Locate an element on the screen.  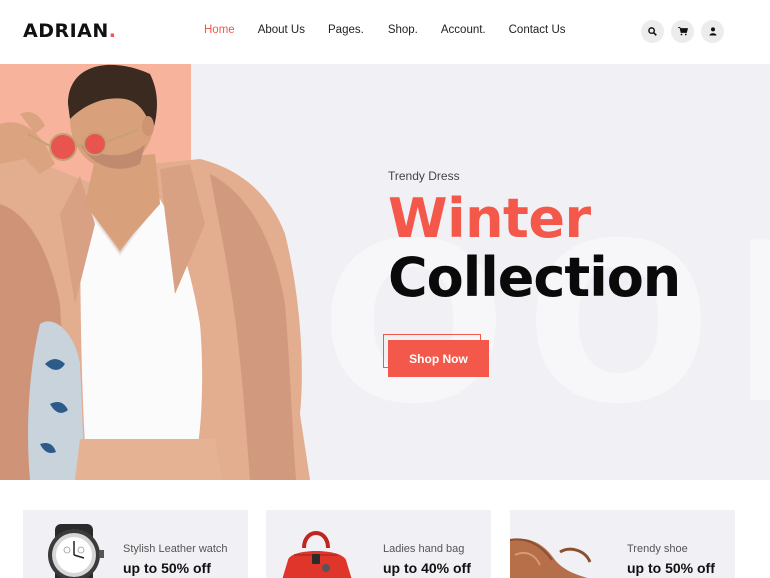
product-card-watch: Stylish Leather watch up to 50% off is located at coordinates (135, 544).